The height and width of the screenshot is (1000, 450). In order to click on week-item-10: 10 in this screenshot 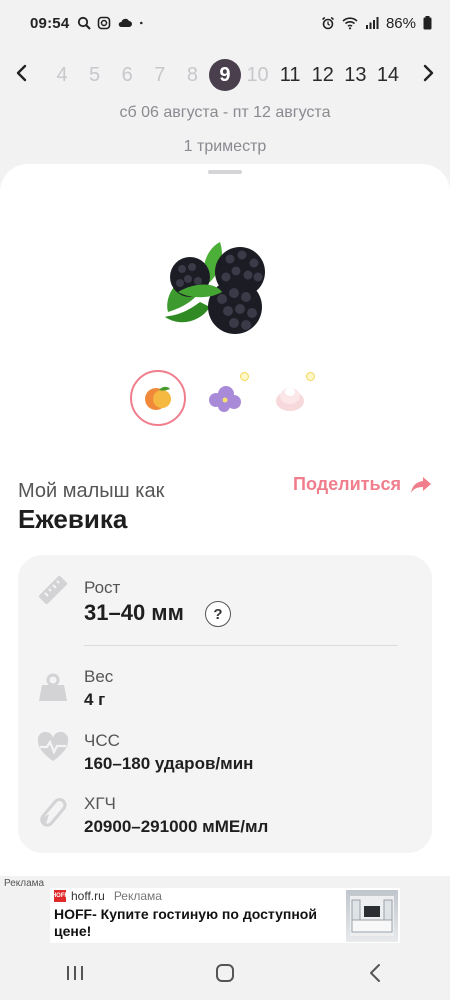, I will do `click(258, 75)`.